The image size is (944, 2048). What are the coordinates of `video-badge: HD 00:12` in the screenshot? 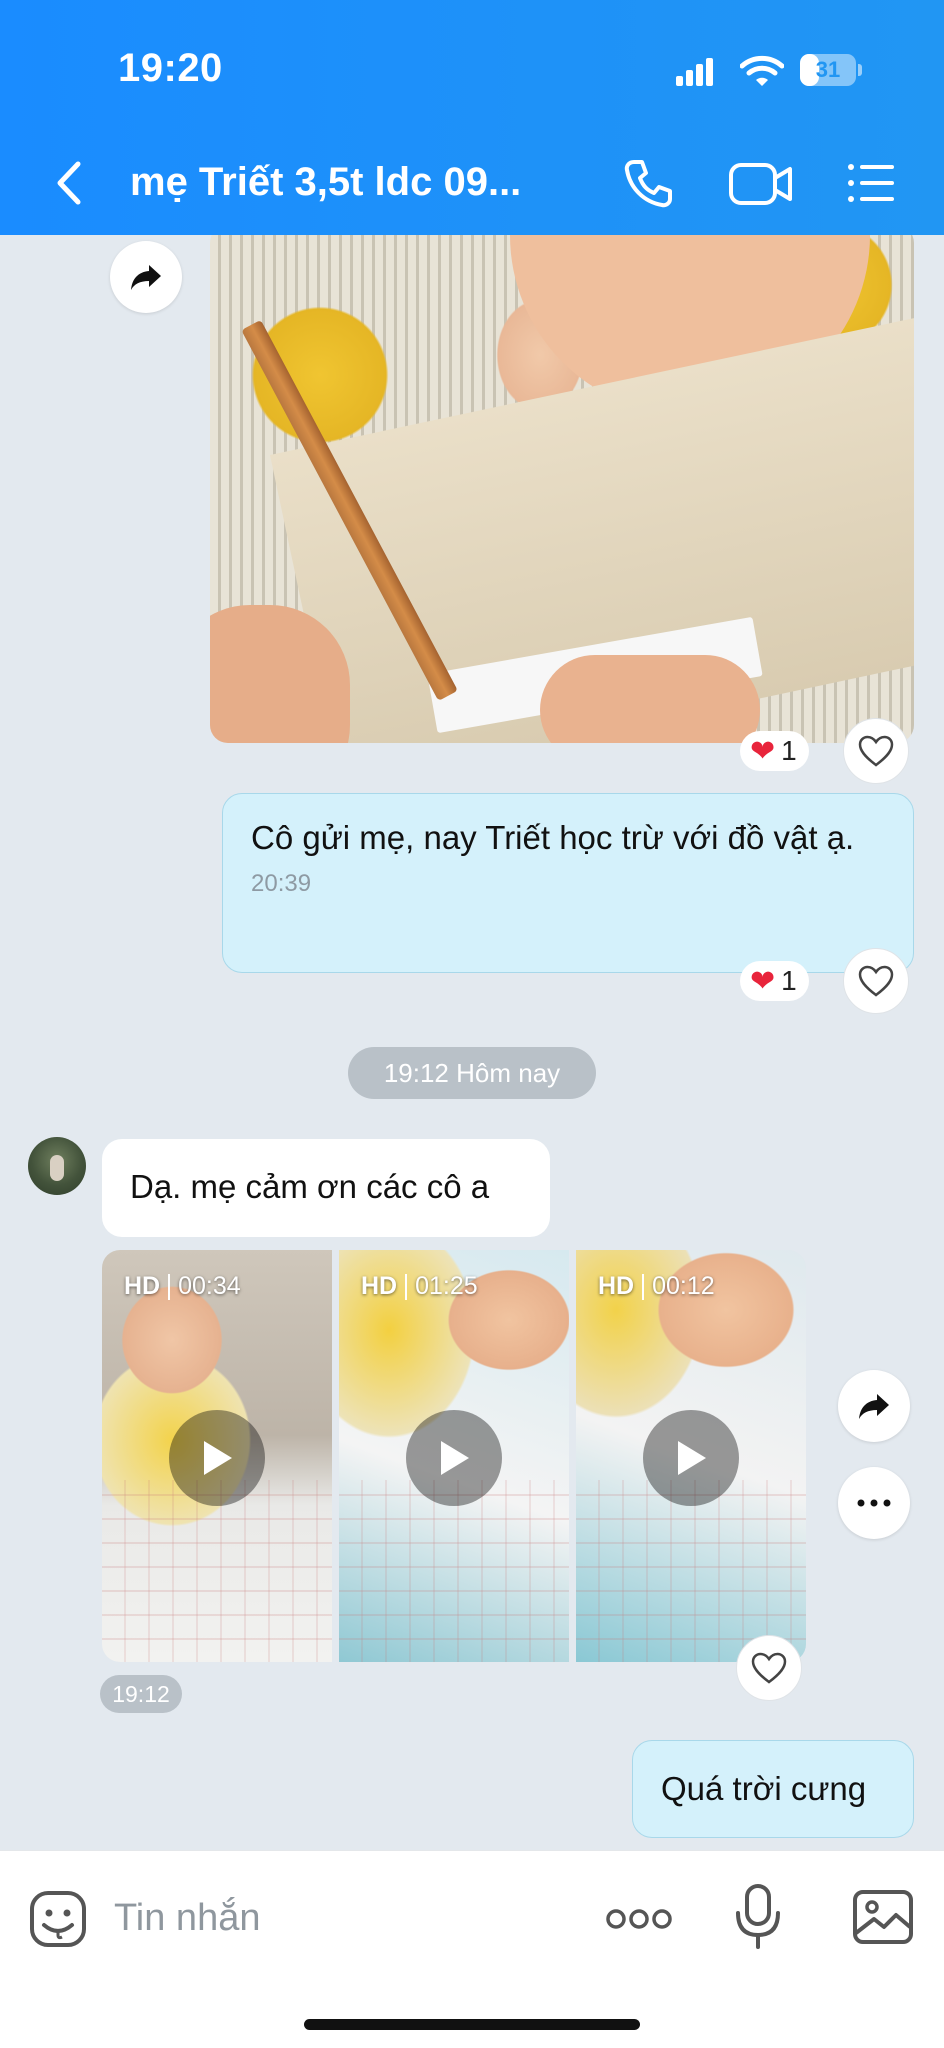 It's located at (656, 1286).